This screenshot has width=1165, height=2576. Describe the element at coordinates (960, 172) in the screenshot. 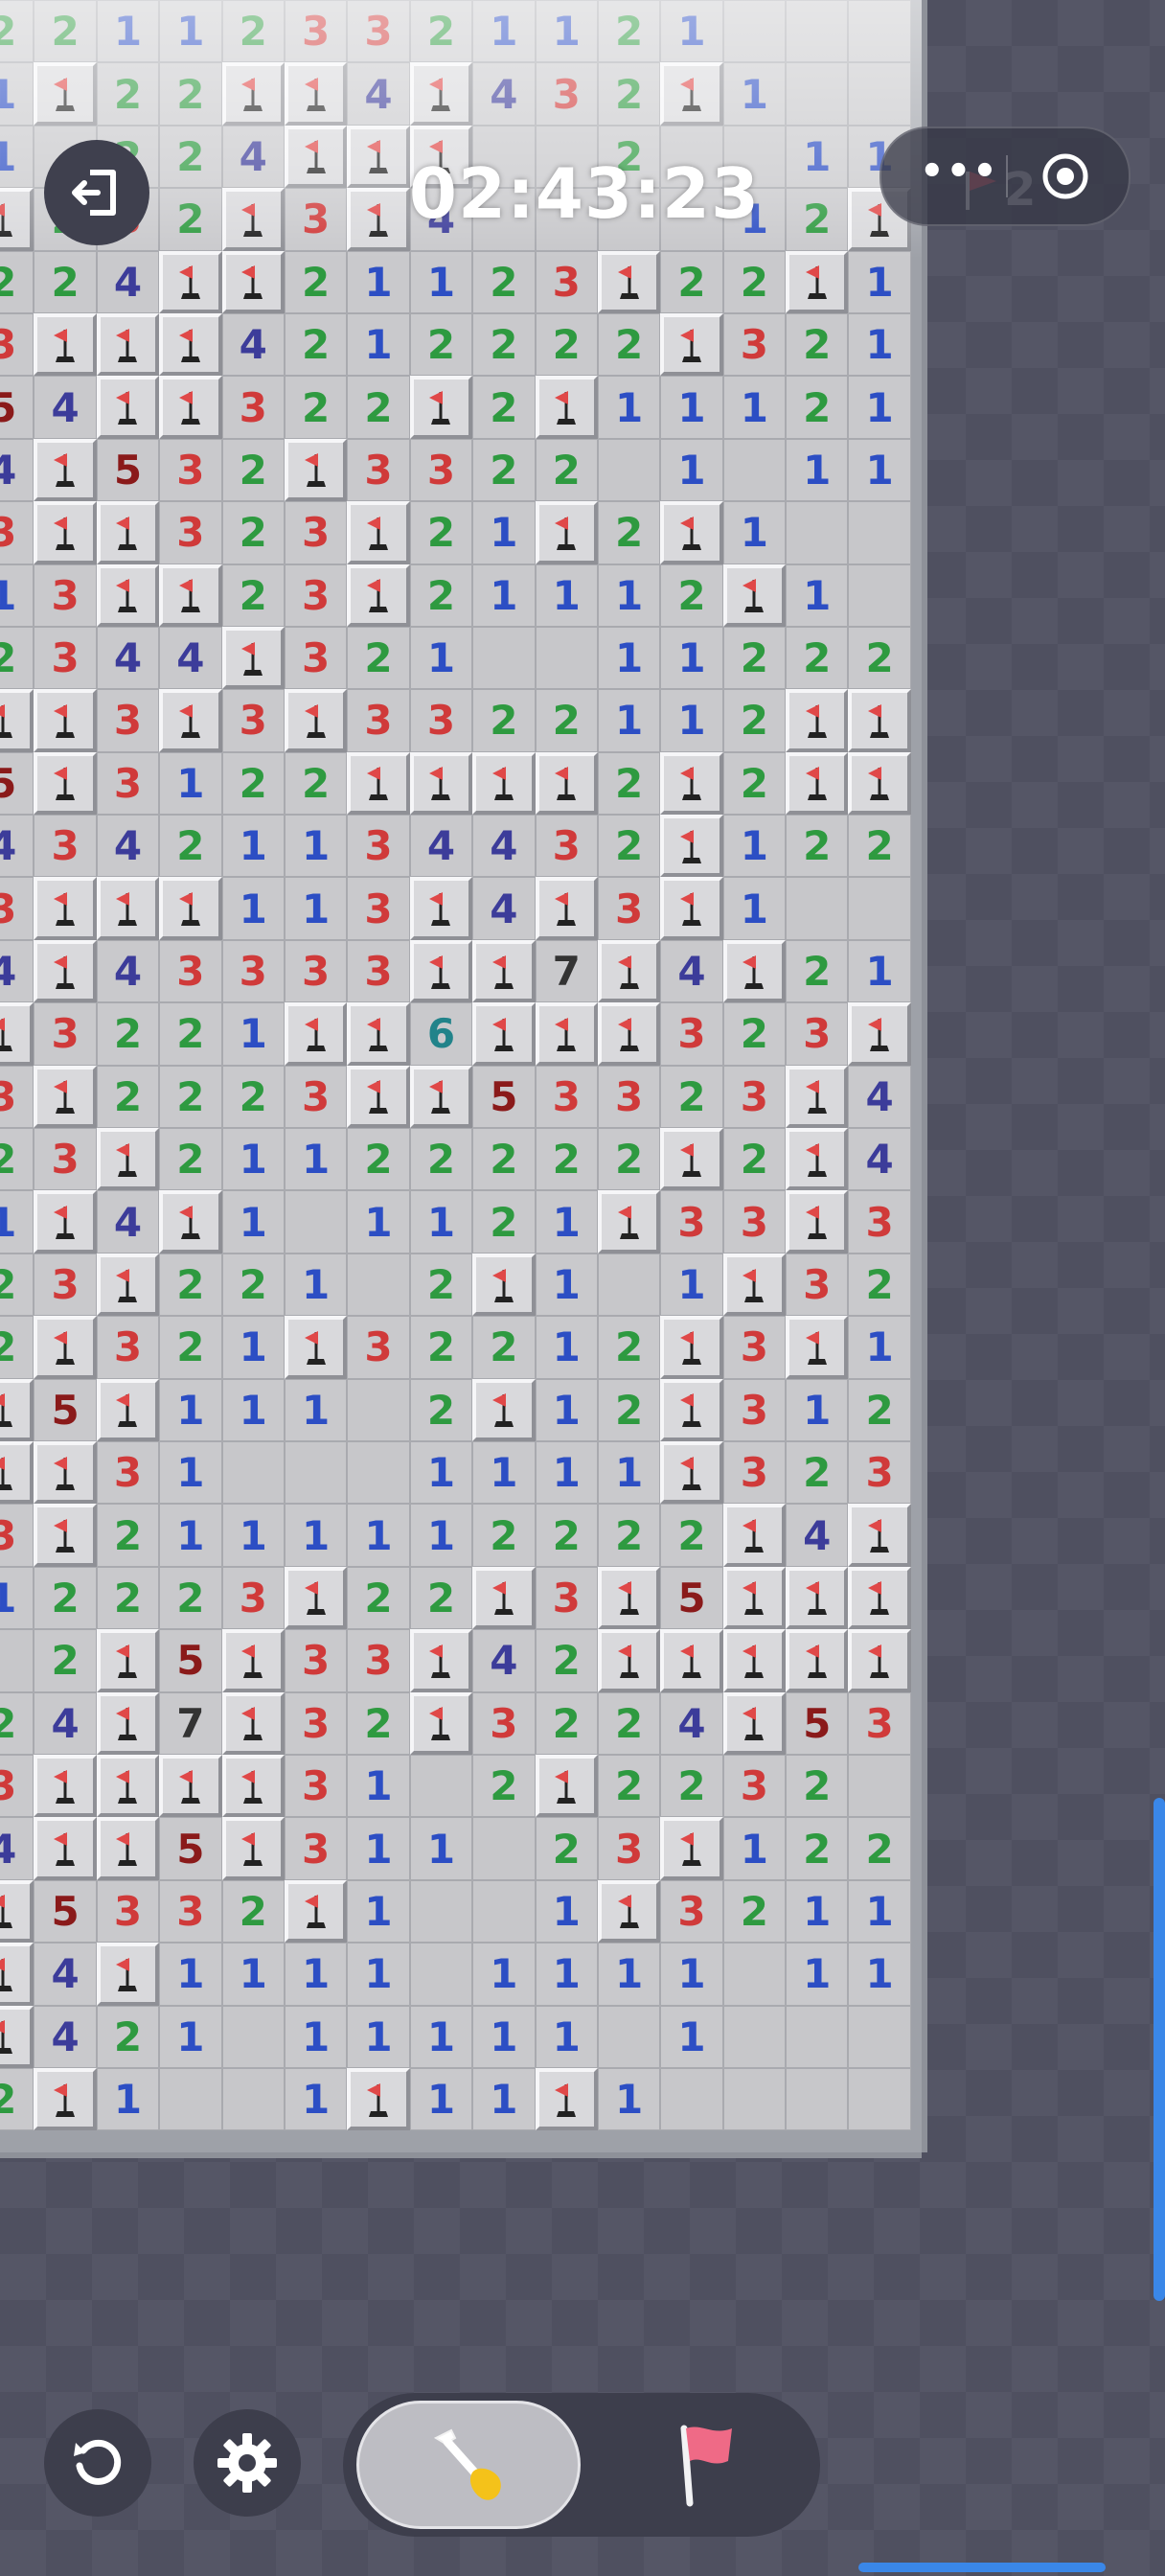

I see `more-dots-icon: •••` at that location.